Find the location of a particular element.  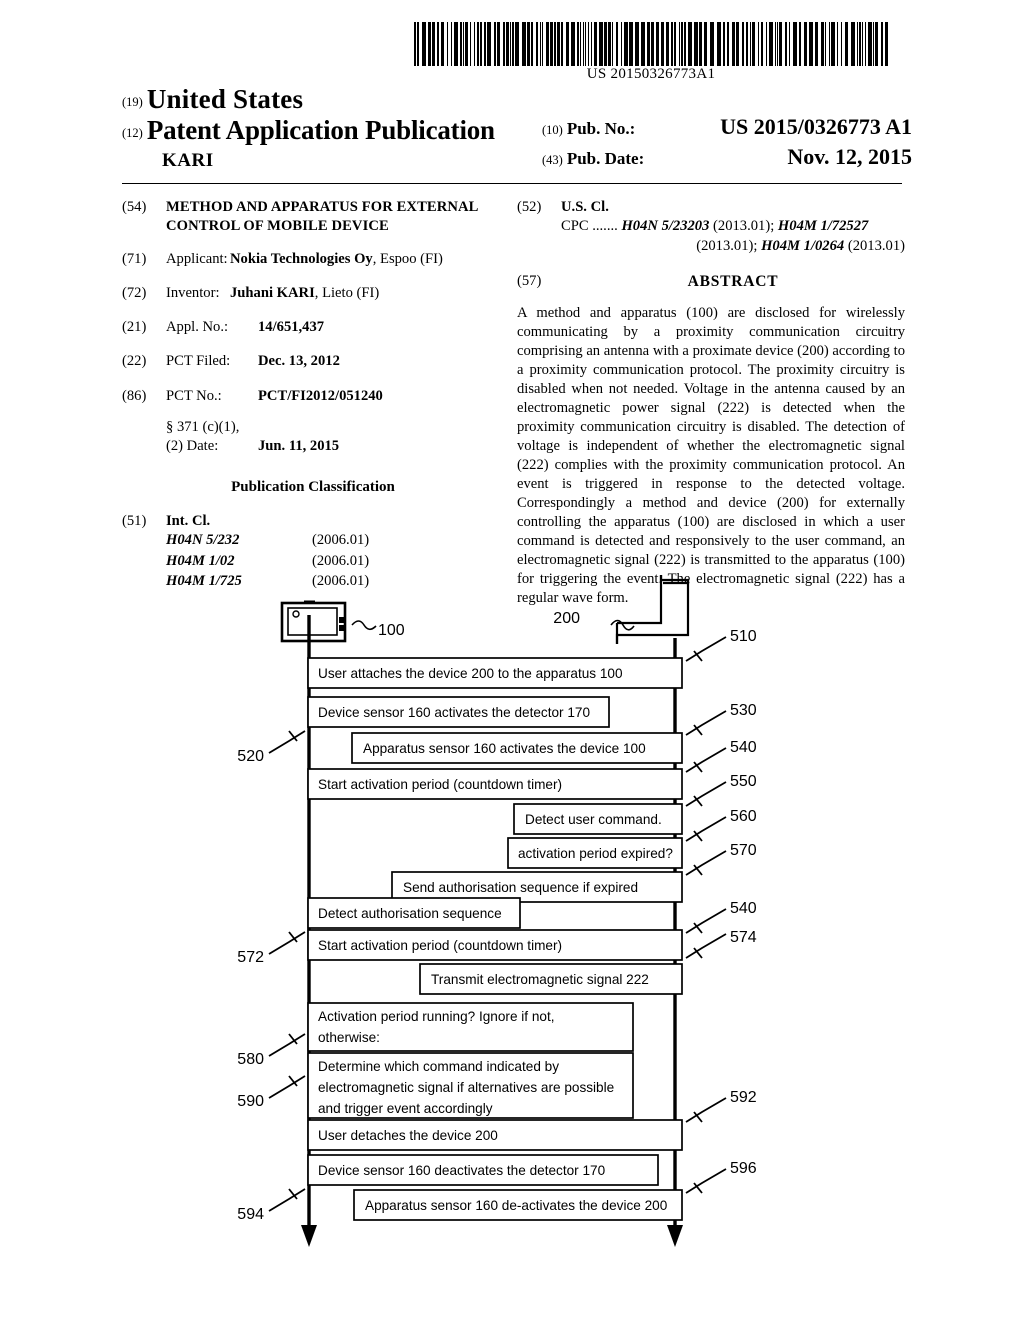

step-label-572: Detect authorisation sequence is located at coordinates (410, 913).